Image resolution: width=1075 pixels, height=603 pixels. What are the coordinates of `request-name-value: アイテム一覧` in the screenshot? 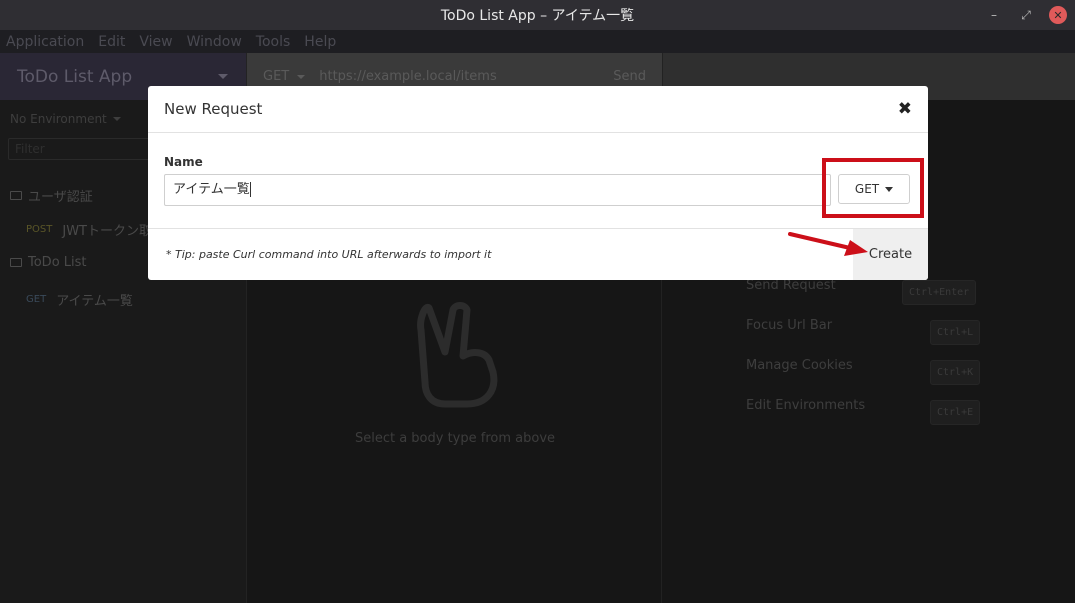 It's located at (211, 189).